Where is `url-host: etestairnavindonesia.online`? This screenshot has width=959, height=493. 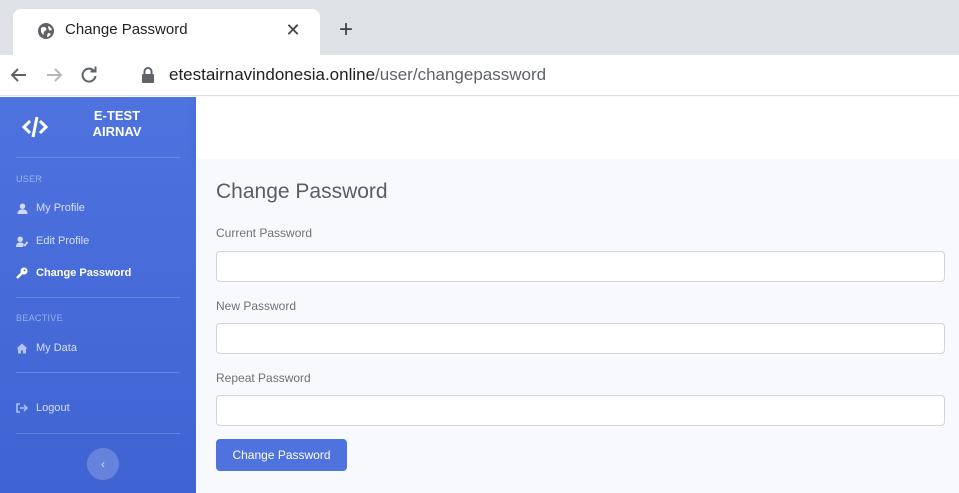 url-host: etestairnavindonesia.online is located at coordinates (272, 74).